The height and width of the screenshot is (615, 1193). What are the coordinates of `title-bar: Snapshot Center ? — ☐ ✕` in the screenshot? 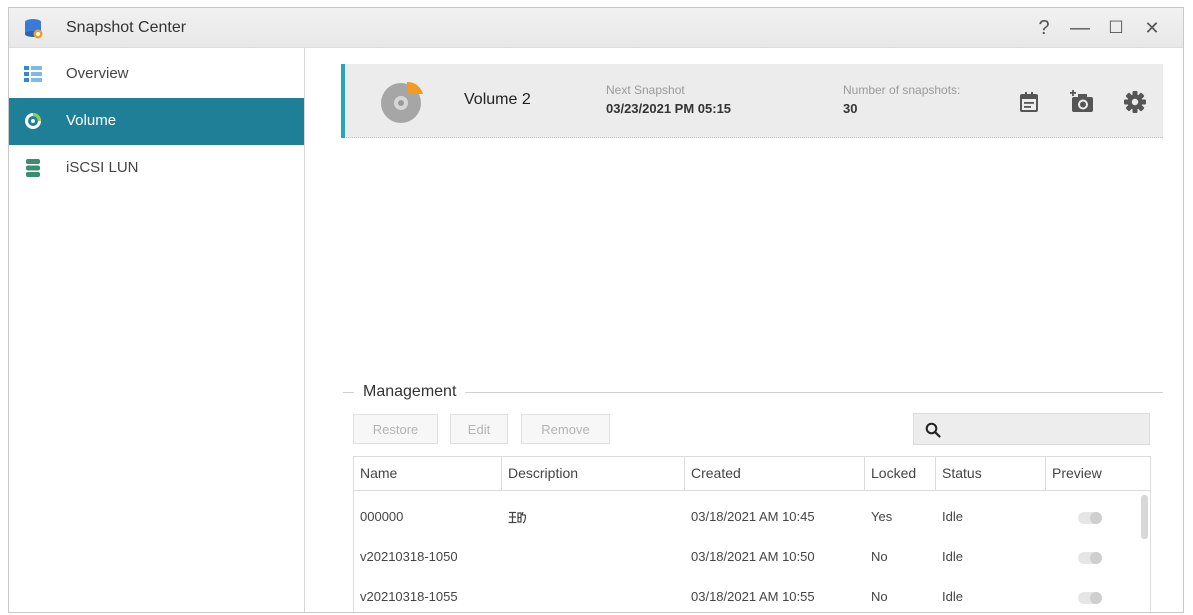 It's located at (596, 28).